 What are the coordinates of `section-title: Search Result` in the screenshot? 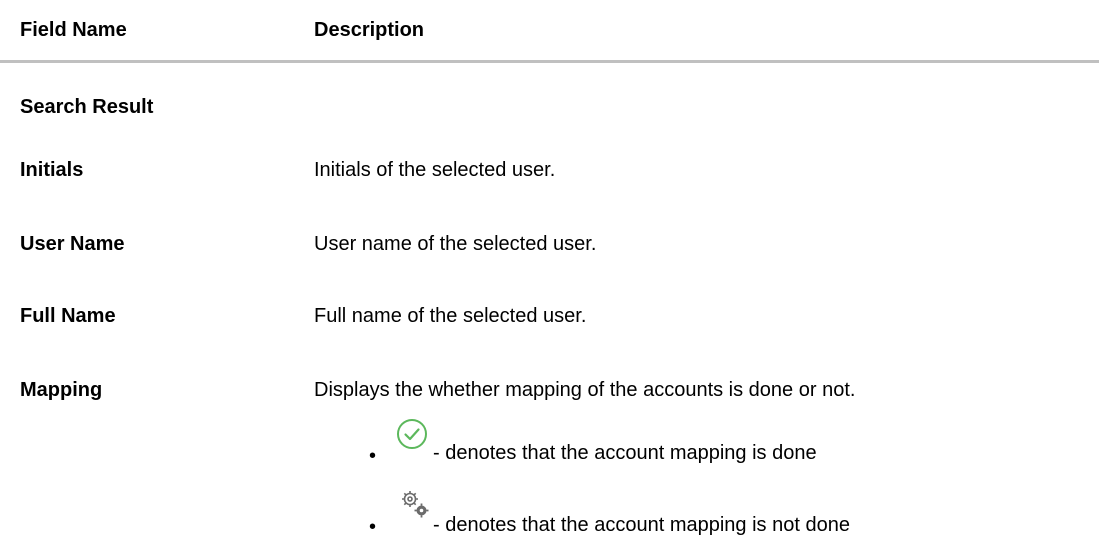 It's located at (87, 107).